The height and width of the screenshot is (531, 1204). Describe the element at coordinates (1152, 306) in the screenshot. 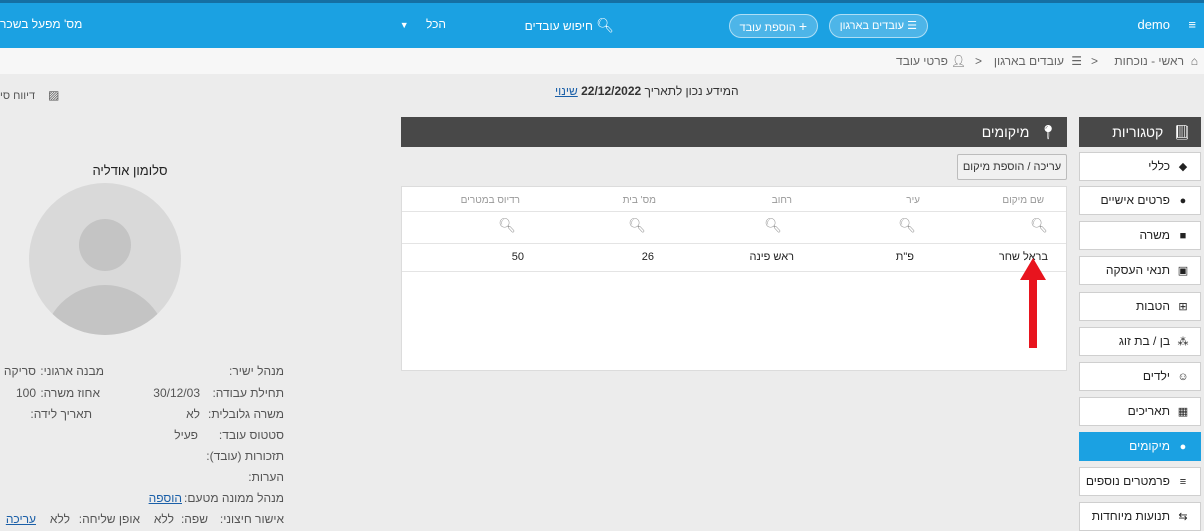

I see `sidebar-item-label: הטבות` at that location.